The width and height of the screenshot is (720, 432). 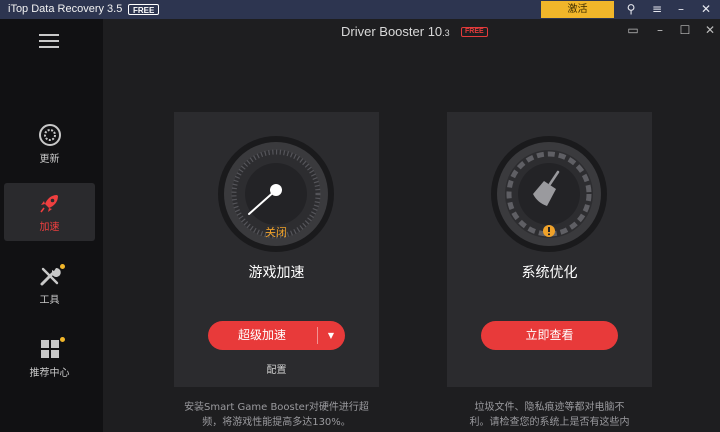 What do you see at coordinates (577, 9) in the screenshot?
I see `activate-button: 激活` at bounding box center [577, 9].